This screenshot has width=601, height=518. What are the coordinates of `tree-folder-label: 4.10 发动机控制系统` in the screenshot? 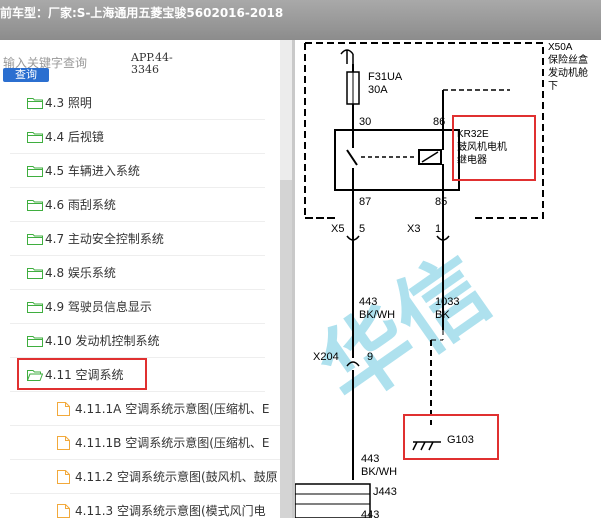 It's located at (102, 341).